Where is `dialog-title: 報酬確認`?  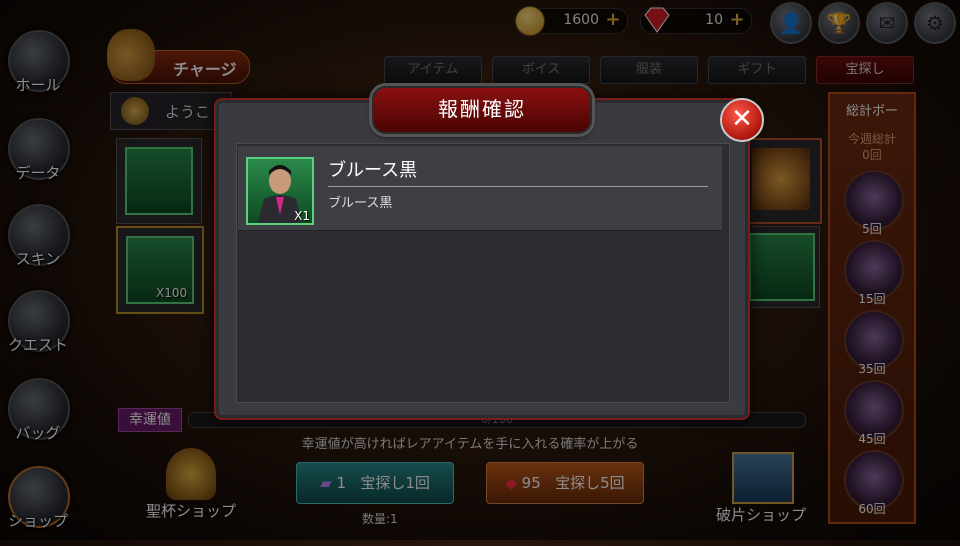
dialog-title: 報酬確認 is located at coordinates (482, 110).